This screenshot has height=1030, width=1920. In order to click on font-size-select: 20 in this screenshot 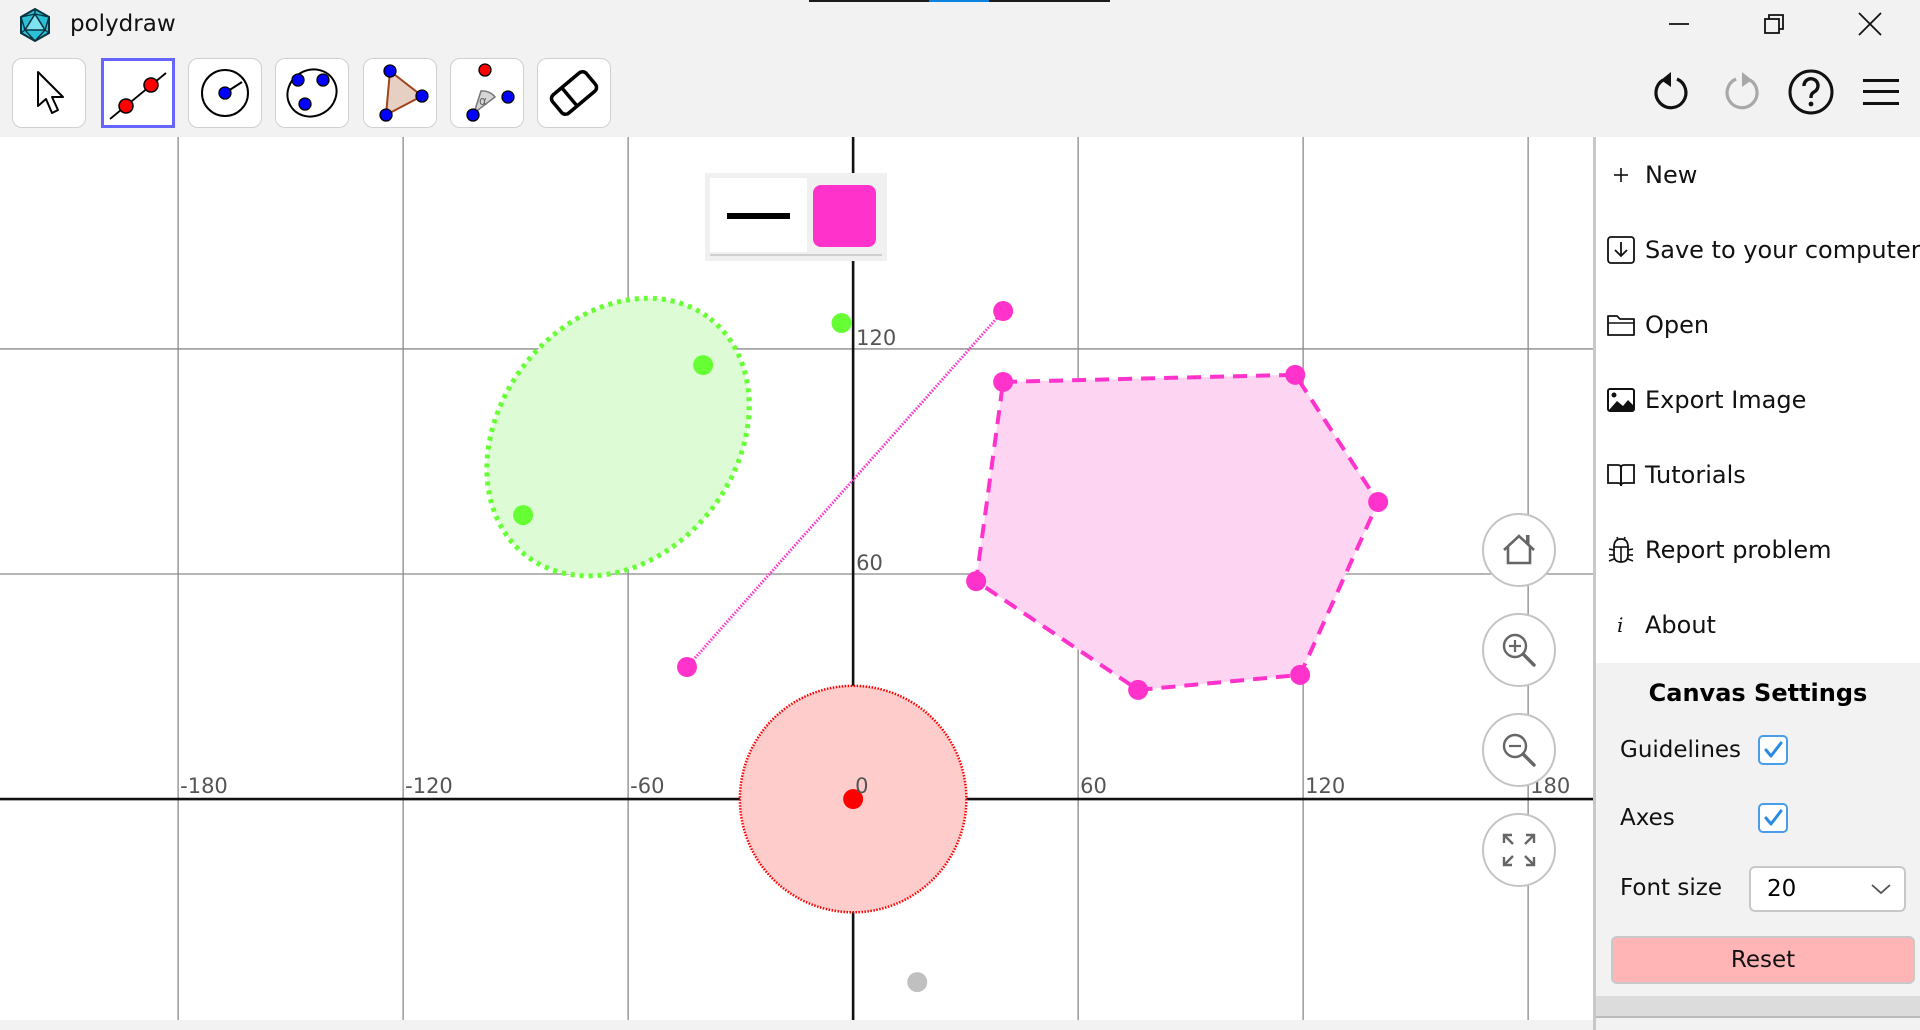, I will do `click(1827, 889)`.